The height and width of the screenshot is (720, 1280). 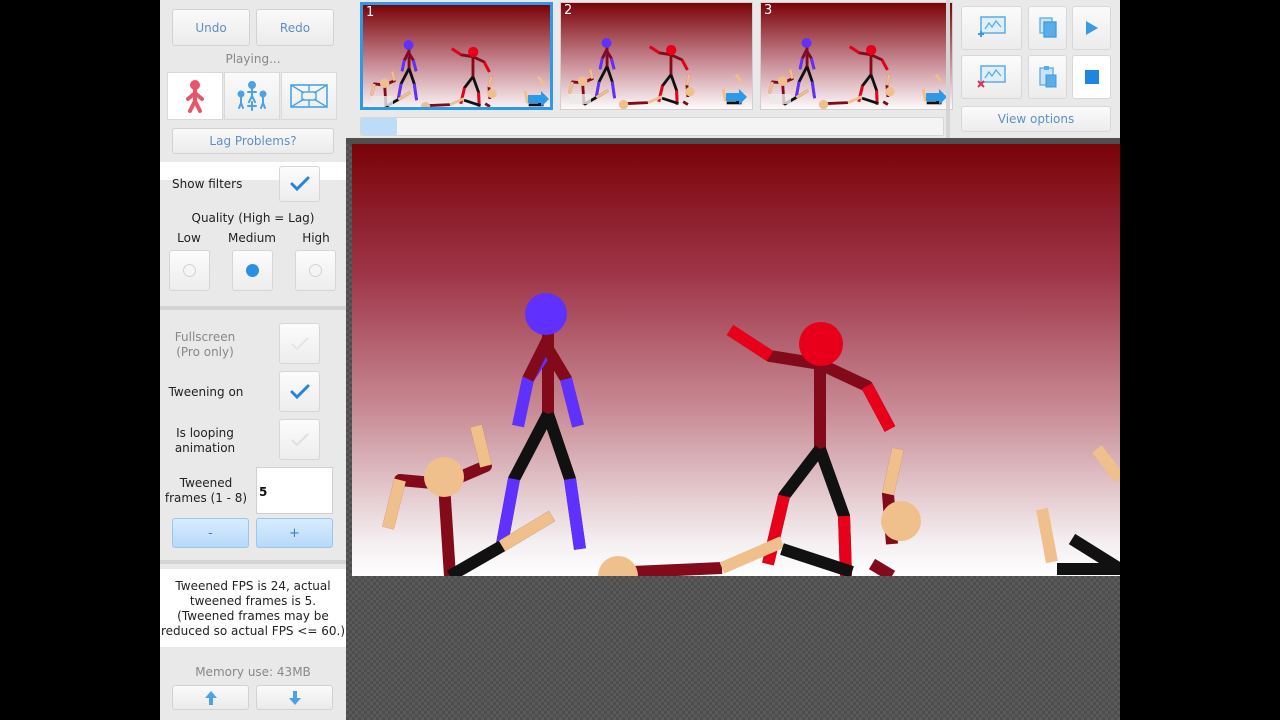 What do you see at coordinates (211, 27) in the screenshot?
I see `undo-button: Undo` at bounding box center [211, 27].